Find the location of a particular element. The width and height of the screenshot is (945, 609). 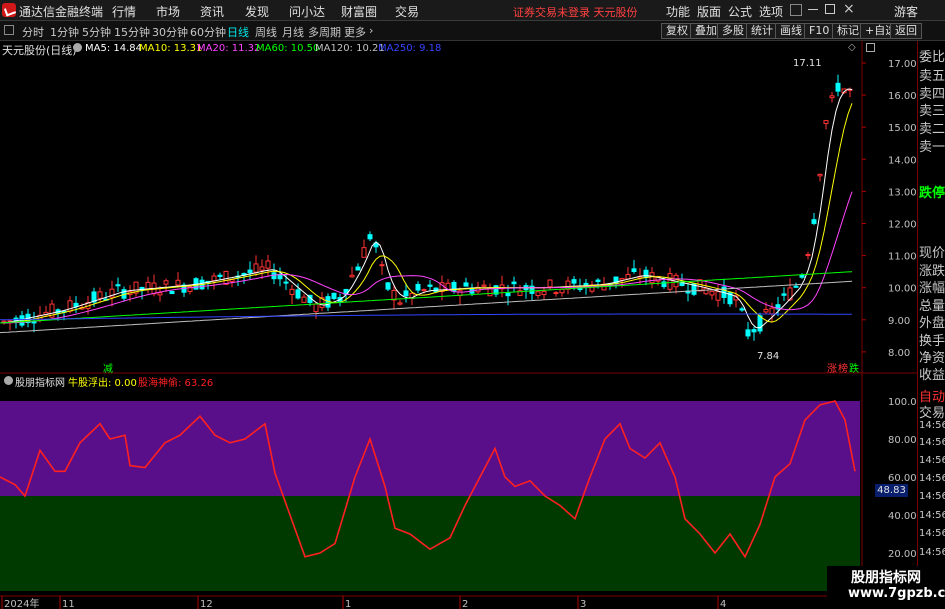

period-tab: 分时 is located at coordinates (33, 32).